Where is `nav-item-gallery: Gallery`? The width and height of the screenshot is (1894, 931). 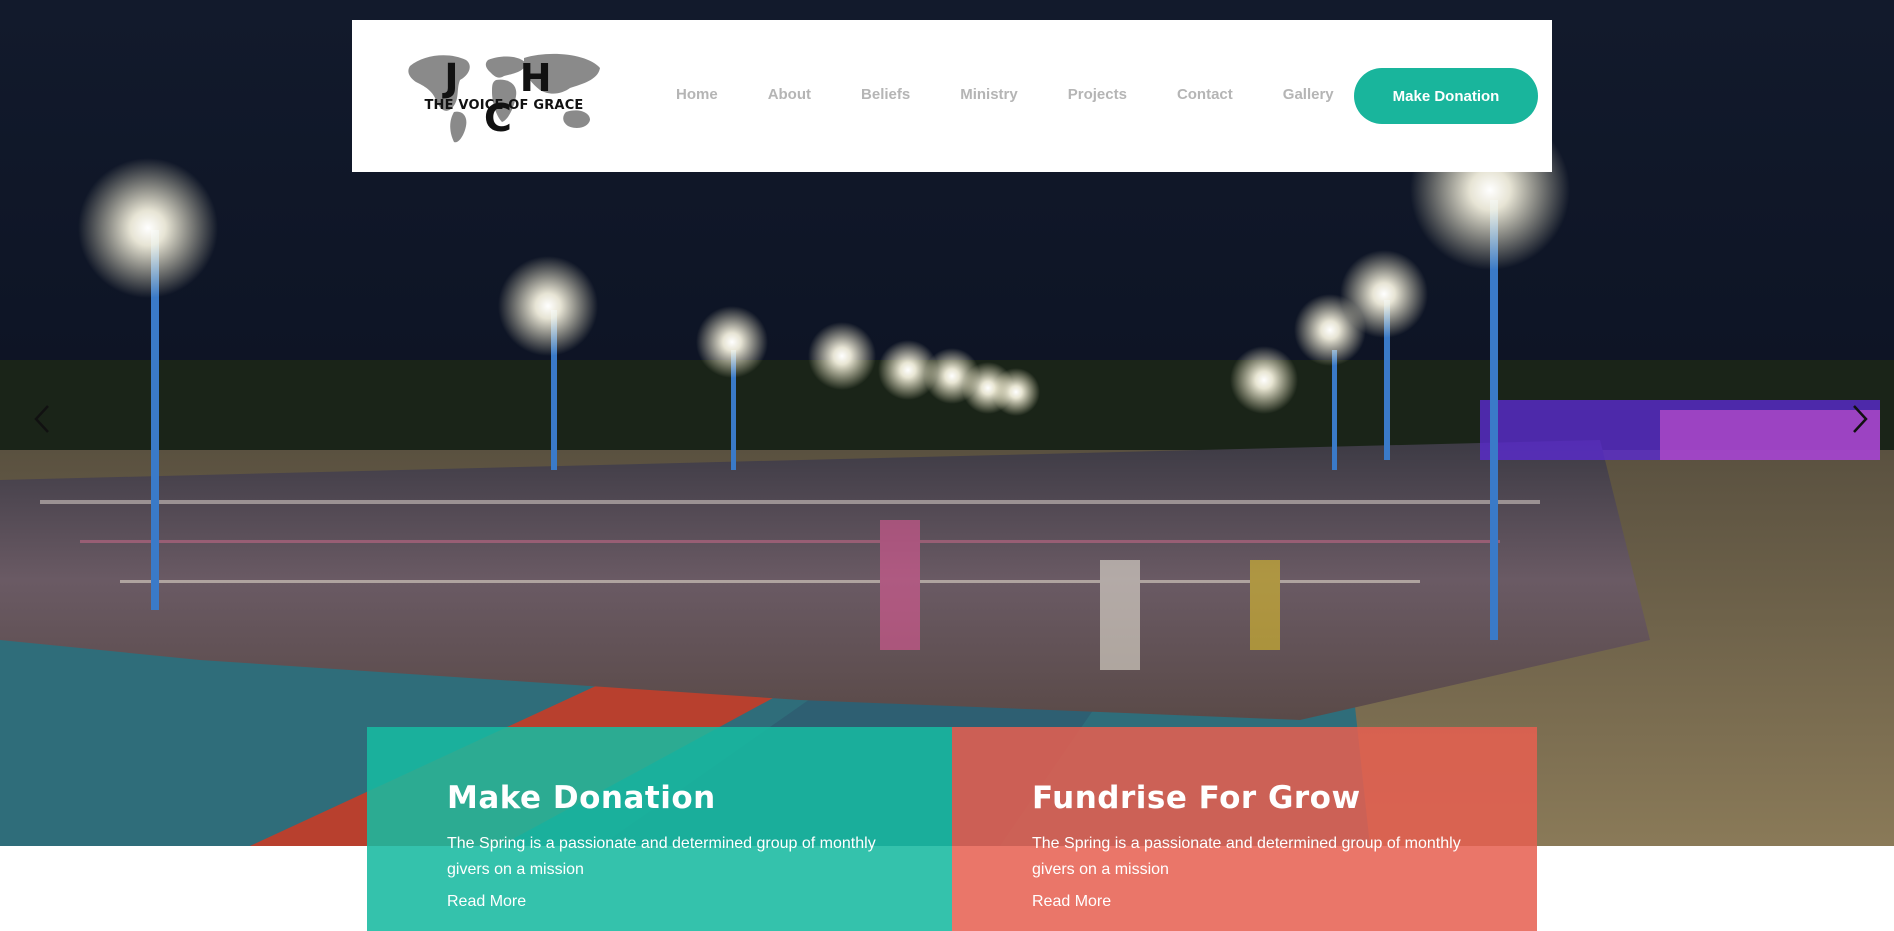 nav-item-gallery: Gallery is located at coordinates (1308, 98).